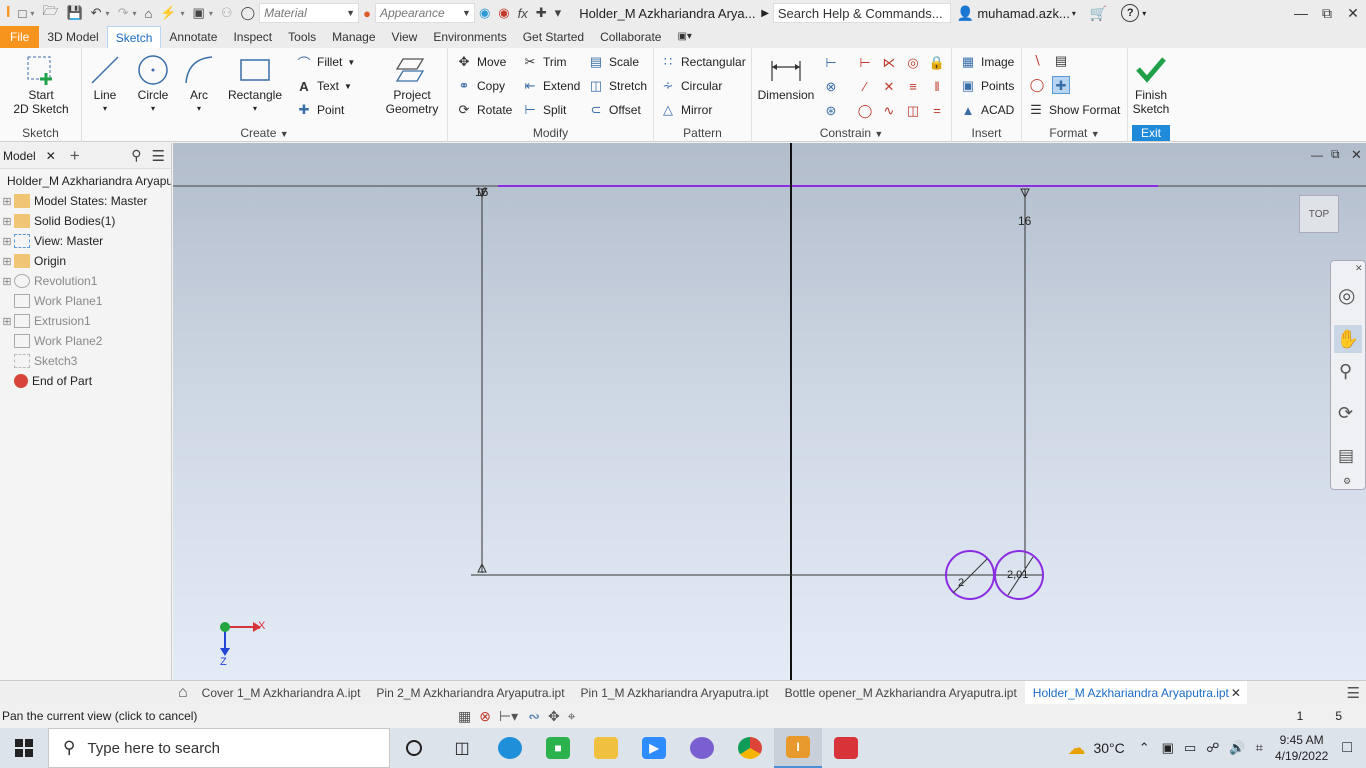 The height and width of the screenshot is (768, 1366). I want to click on fx-icon: fx, so click(523, 13).